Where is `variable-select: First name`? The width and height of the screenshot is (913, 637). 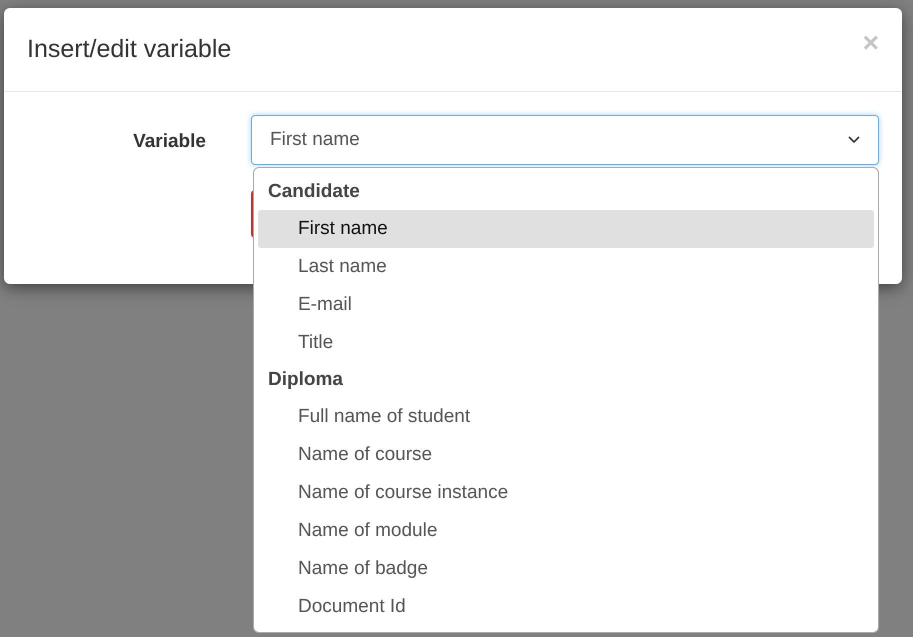 variable-select: First name is located at coordinates (565, 140).